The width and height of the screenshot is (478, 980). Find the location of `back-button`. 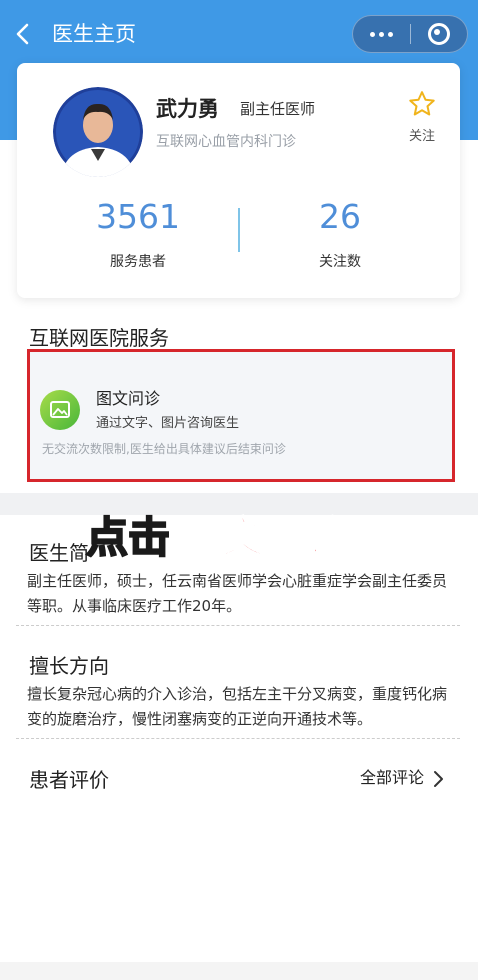

back-button is located at coordinates (24, 34).